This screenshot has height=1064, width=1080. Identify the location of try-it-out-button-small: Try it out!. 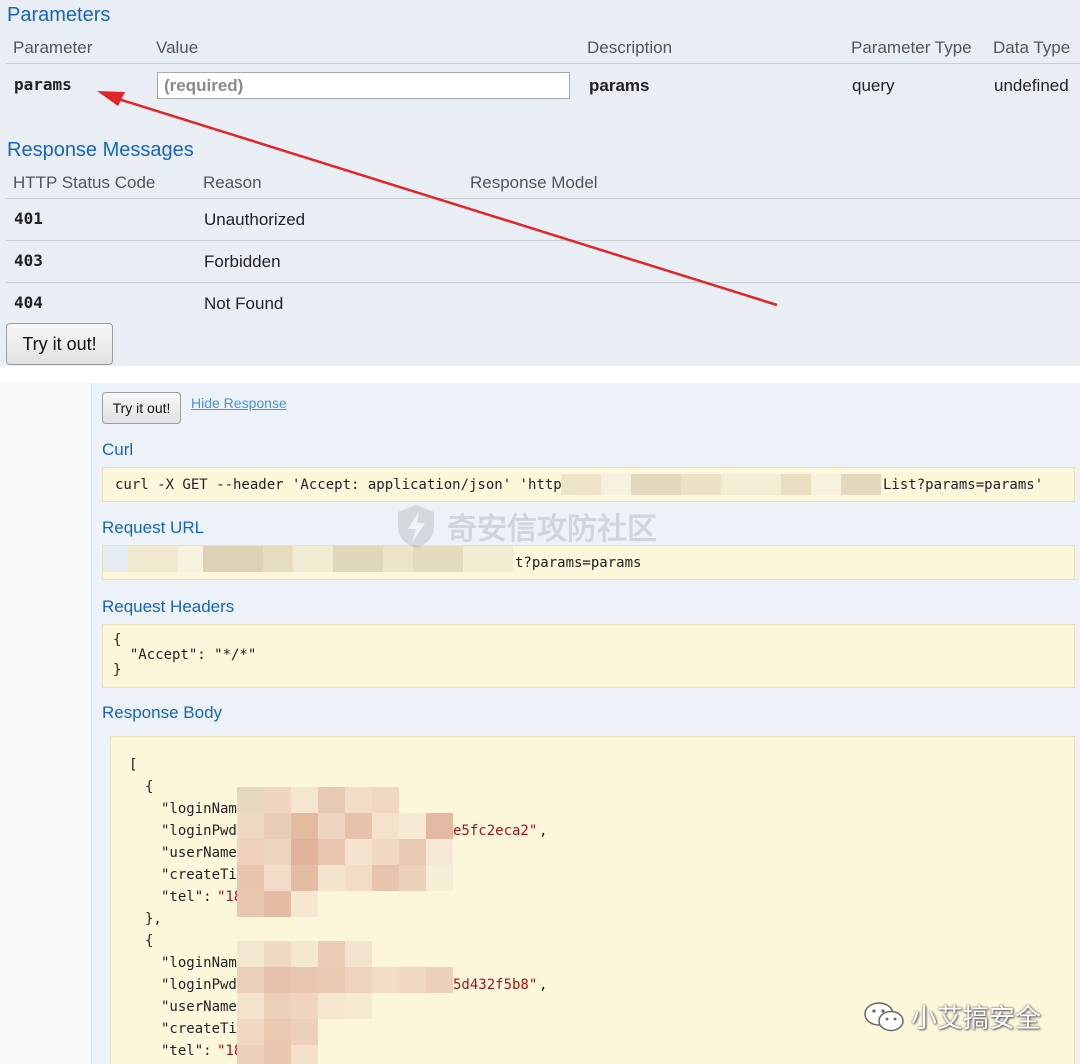
(141, 408).